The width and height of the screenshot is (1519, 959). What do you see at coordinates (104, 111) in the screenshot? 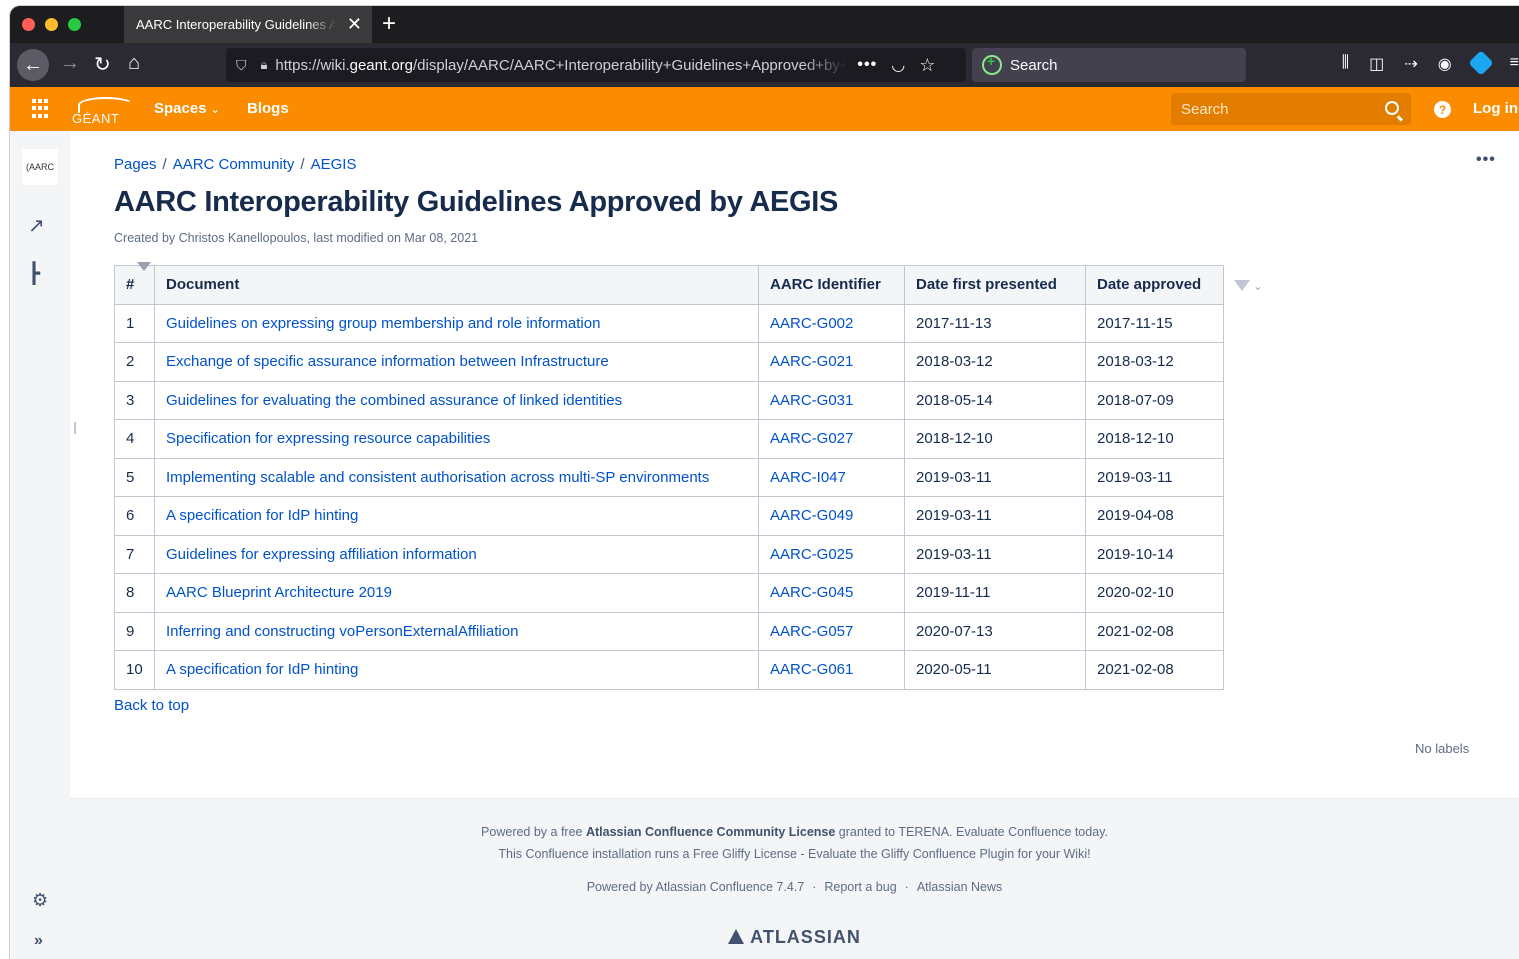
I see `geant-logo: GÉANT` at bounding box center [104, 111].